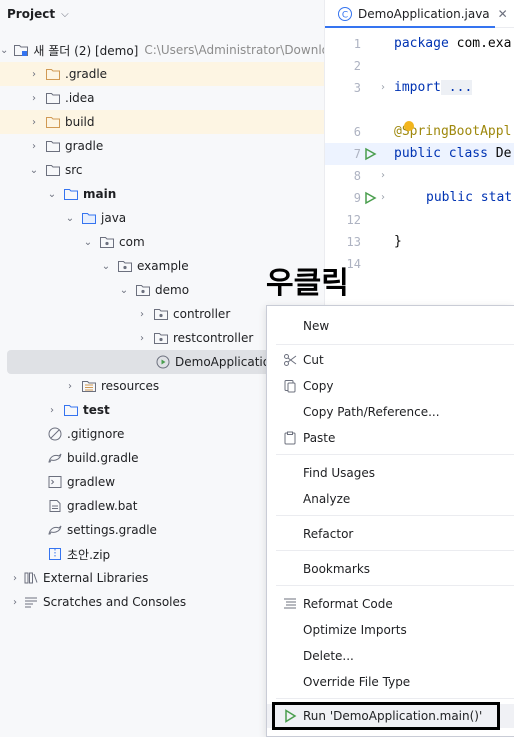 The width and height of the screenshot is (514, 737). I want to click on line-number: 9, so click(357, 198).